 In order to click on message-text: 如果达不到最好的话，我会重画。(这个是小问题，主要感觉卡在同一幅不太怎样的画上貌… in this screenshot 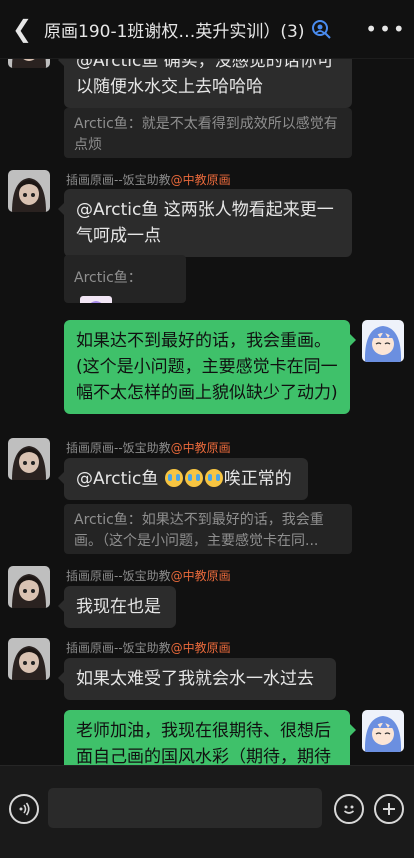, I will do `click(207, 367)`.